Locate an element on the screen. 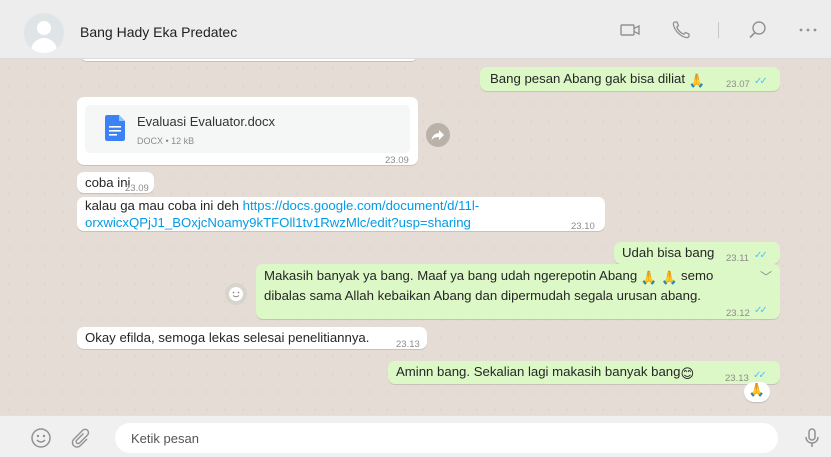  smiley-icon is located at coordinates (236, 294).